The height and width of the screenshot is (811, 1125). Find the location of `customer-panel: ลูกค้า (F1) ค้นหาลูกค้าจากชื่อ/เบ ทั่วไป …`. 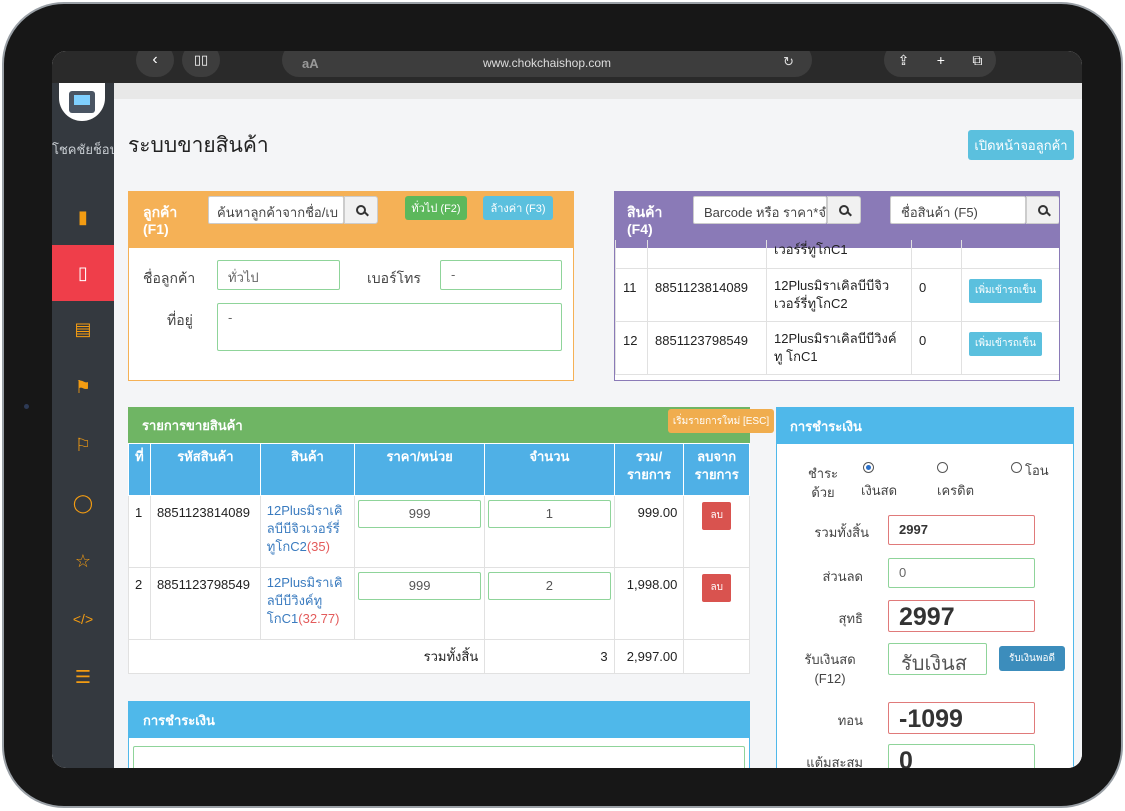

customer-panel: ลูกค้า (F1) ค้นหาลูกค้าจากชื่อ/เบ ทั่วไป … is located at coordinates (351, 286).